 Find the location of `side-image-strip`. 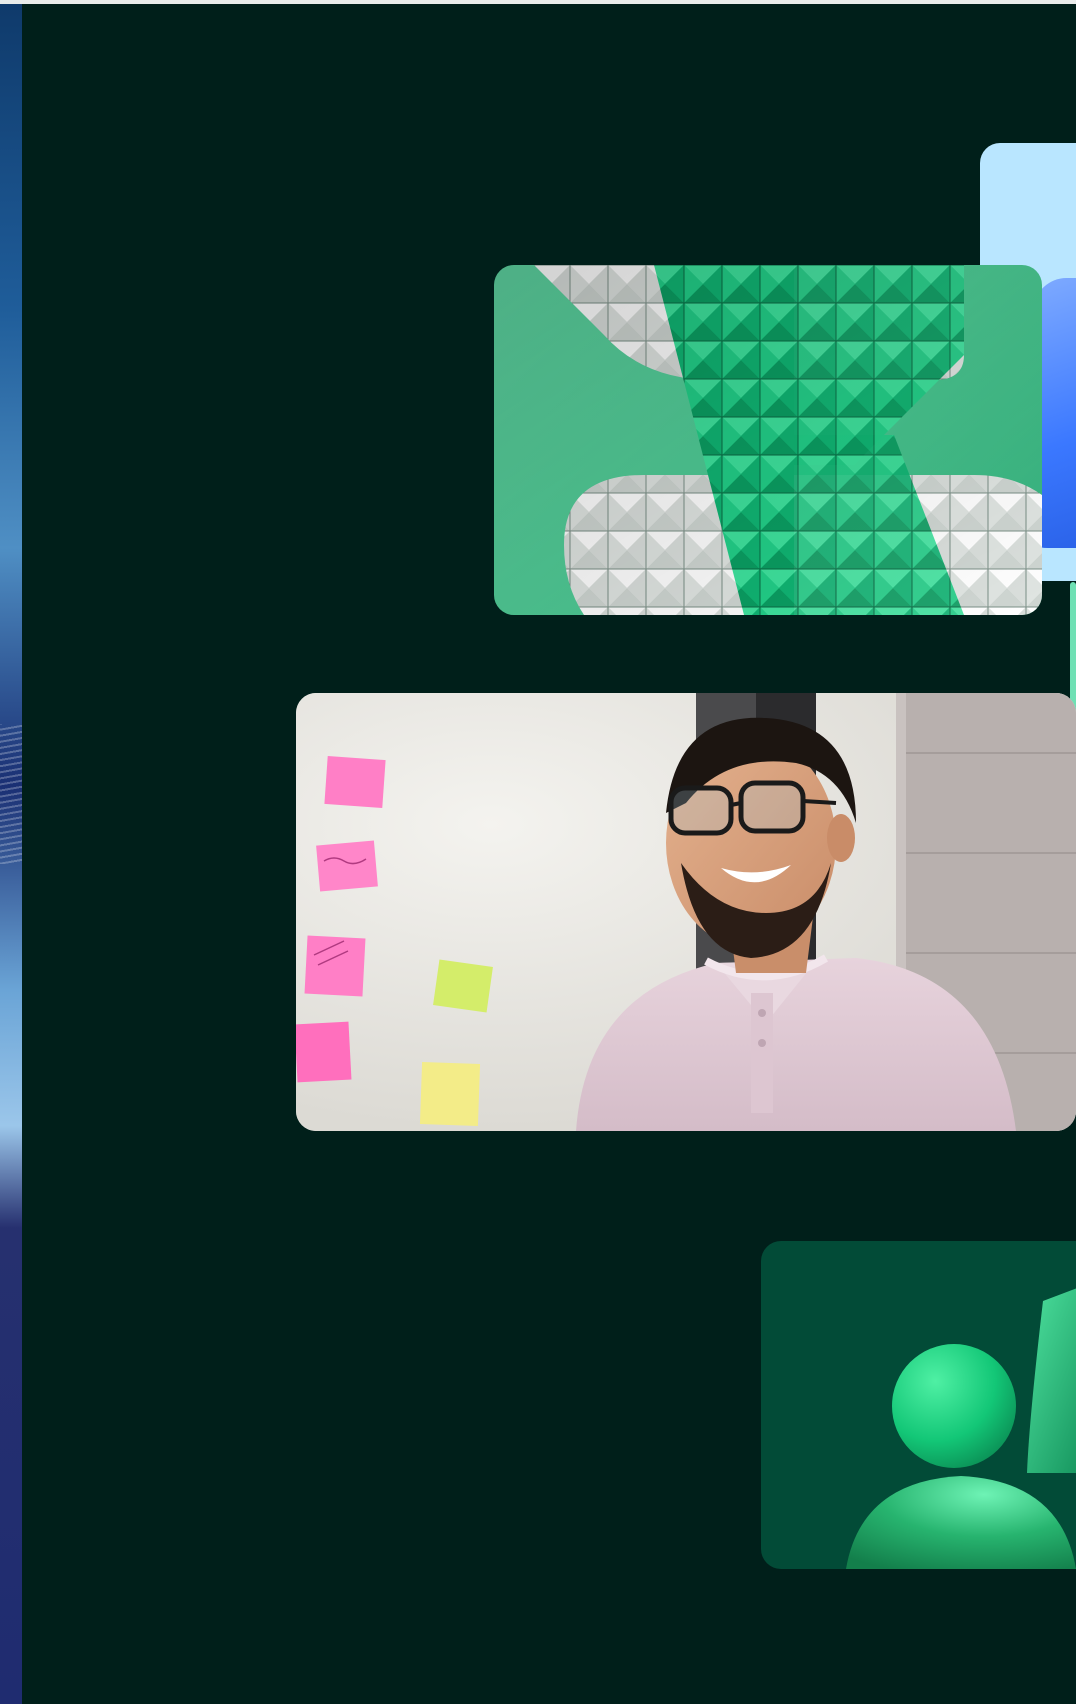

side-image-strip is located at coordinates (11, 854).